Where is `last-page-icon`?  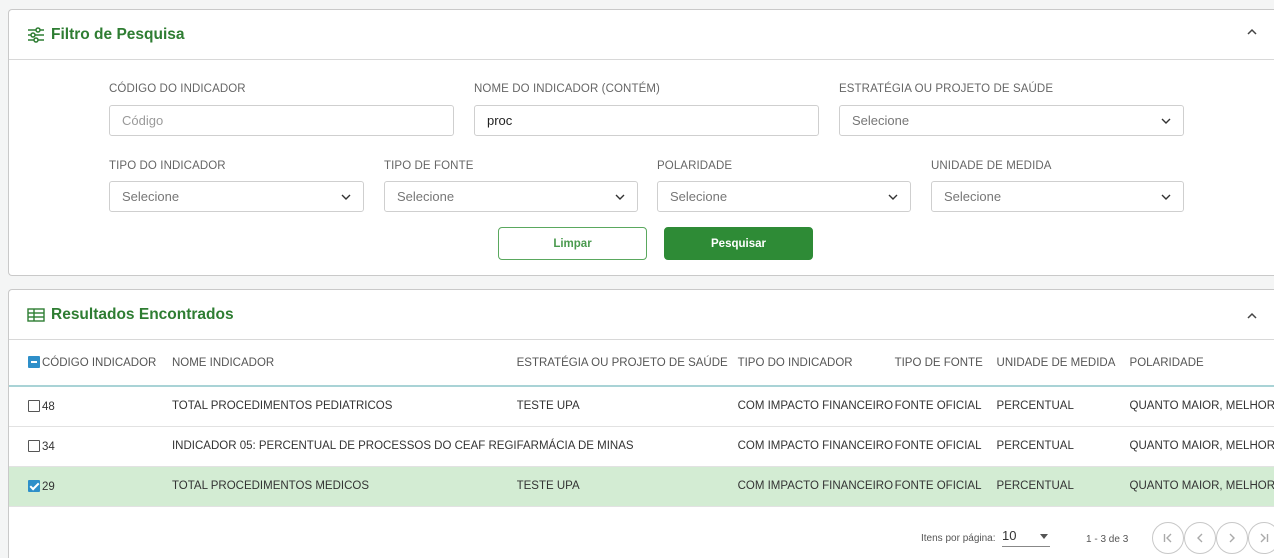
last-page-icon is located at coordinates (1264, 538).